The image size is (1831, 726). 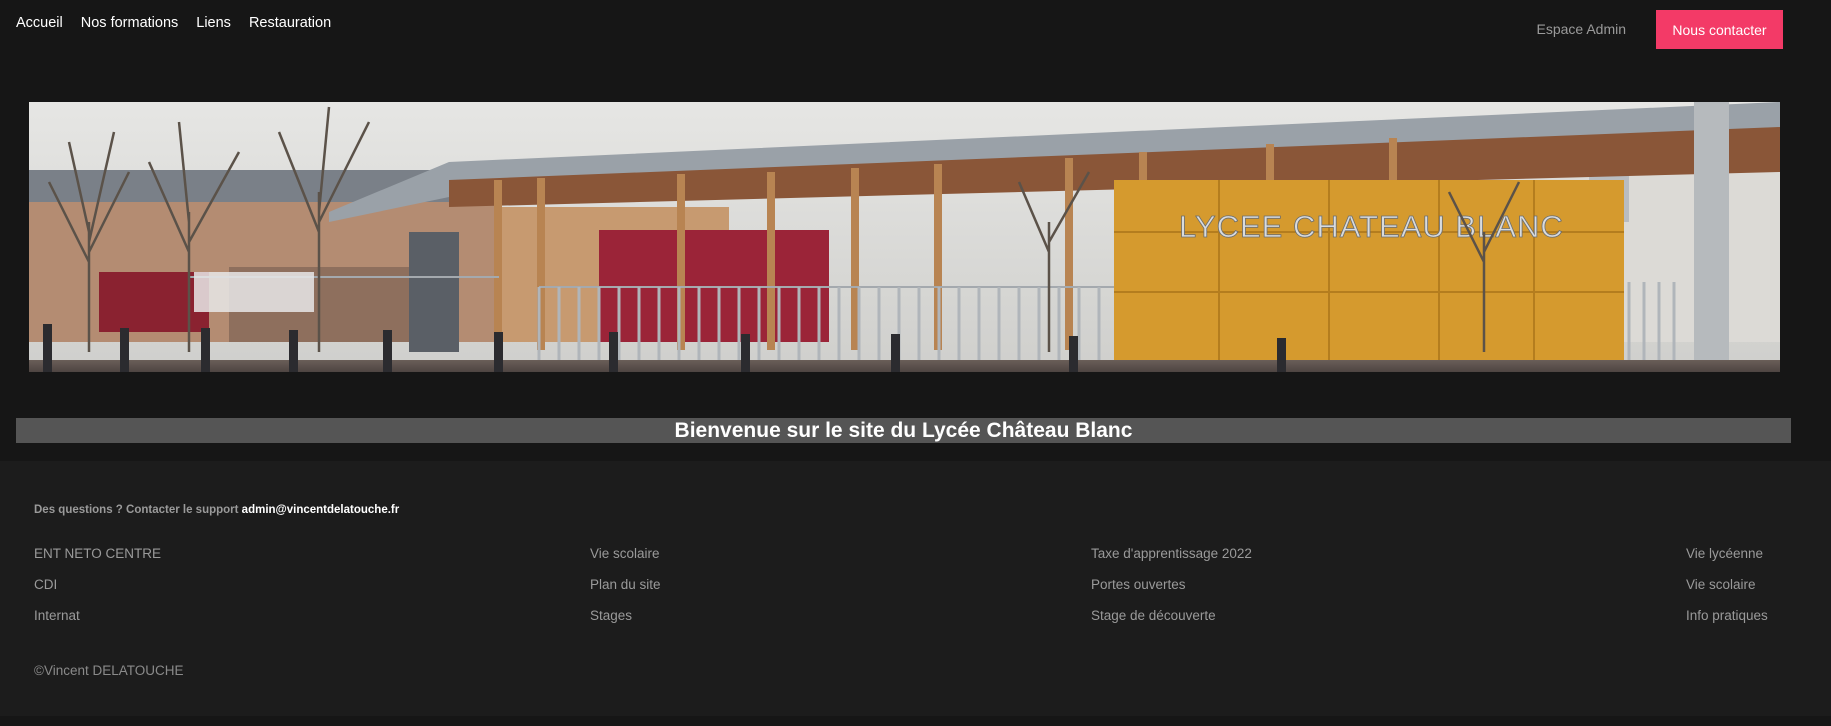 What do you see at coordinates (321, 510) in the screenshot?
I see `support-email-link: admin@vincentdelatouche.fr` at bounding box center [321, 510].